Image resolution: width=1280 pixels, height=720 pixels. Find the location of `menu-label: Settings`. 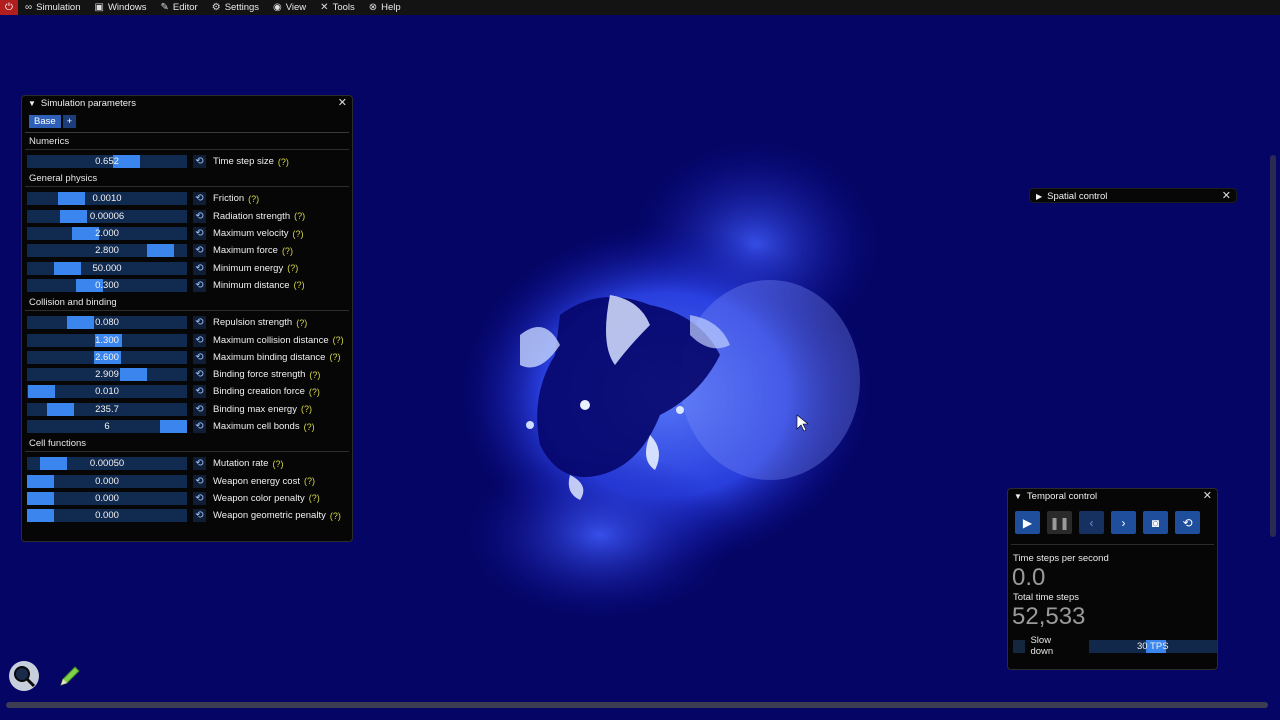

menu-label: Settings is located at coordinates (242, 7).